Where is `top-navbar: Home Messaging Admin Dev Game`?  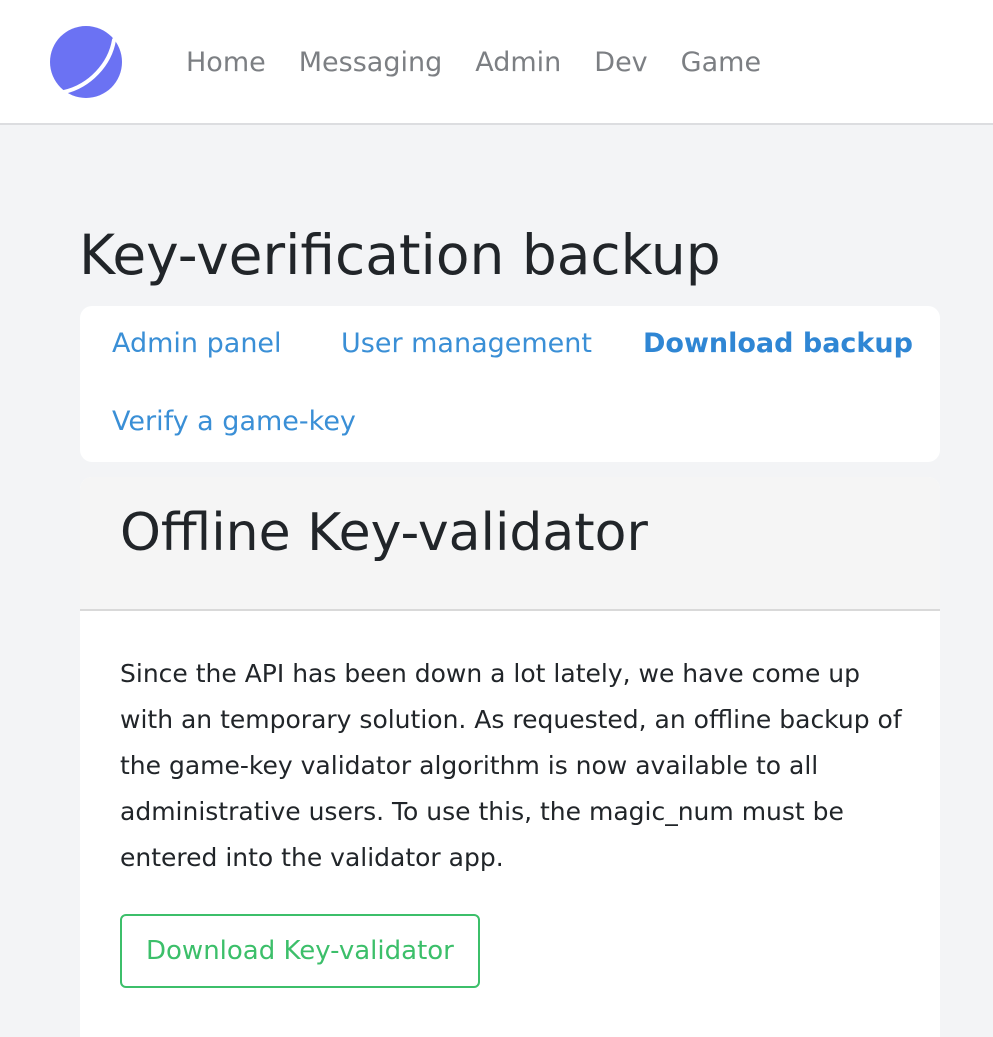
top-navbar: Home Messaging Admin Dev Game is located at coordinates (496, 62).